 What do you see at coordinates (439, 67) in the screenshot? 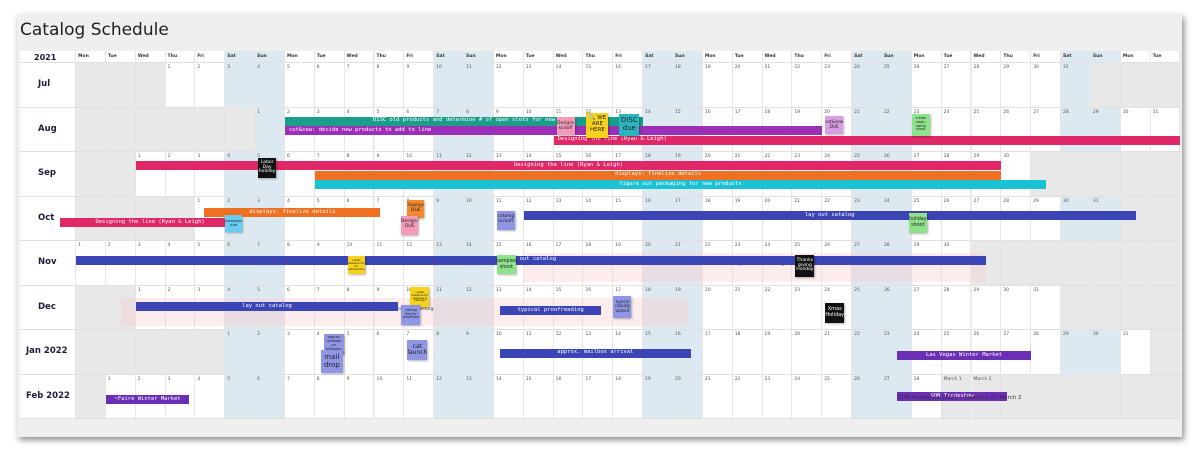
I see `day-number: 10` at bounding box center [439, 67].